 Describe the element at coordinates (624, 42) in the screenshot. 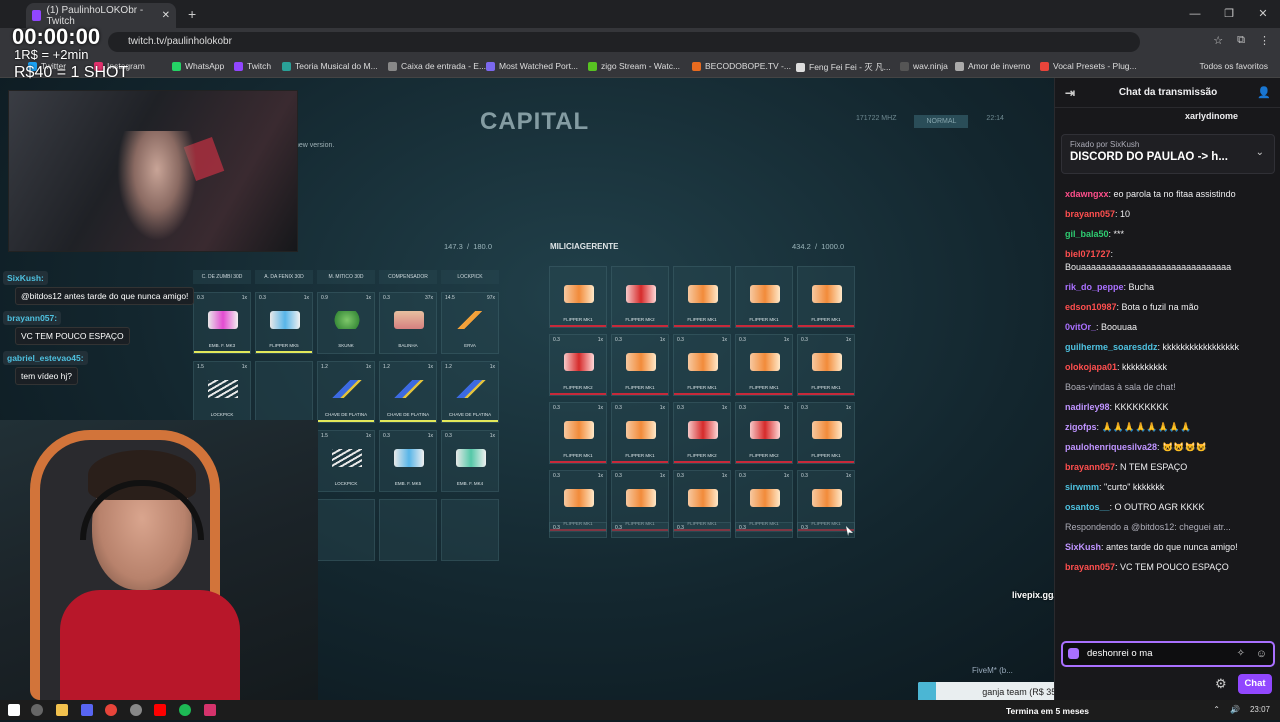

I see `url-field: twitch.tv/paulinholokobr` at that location.